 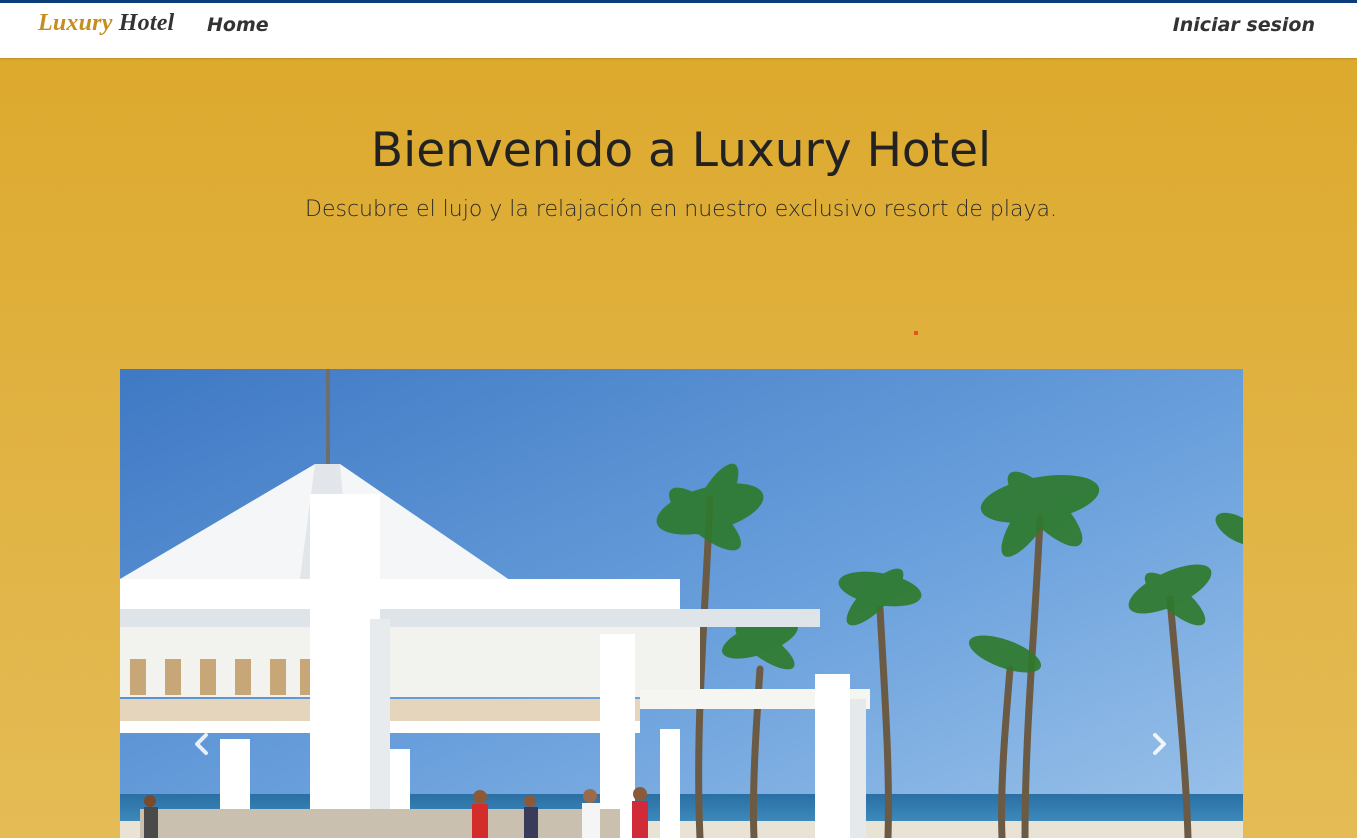 I want to click on brand-logo: Luxury Hotel, so click(x=106, y=23).